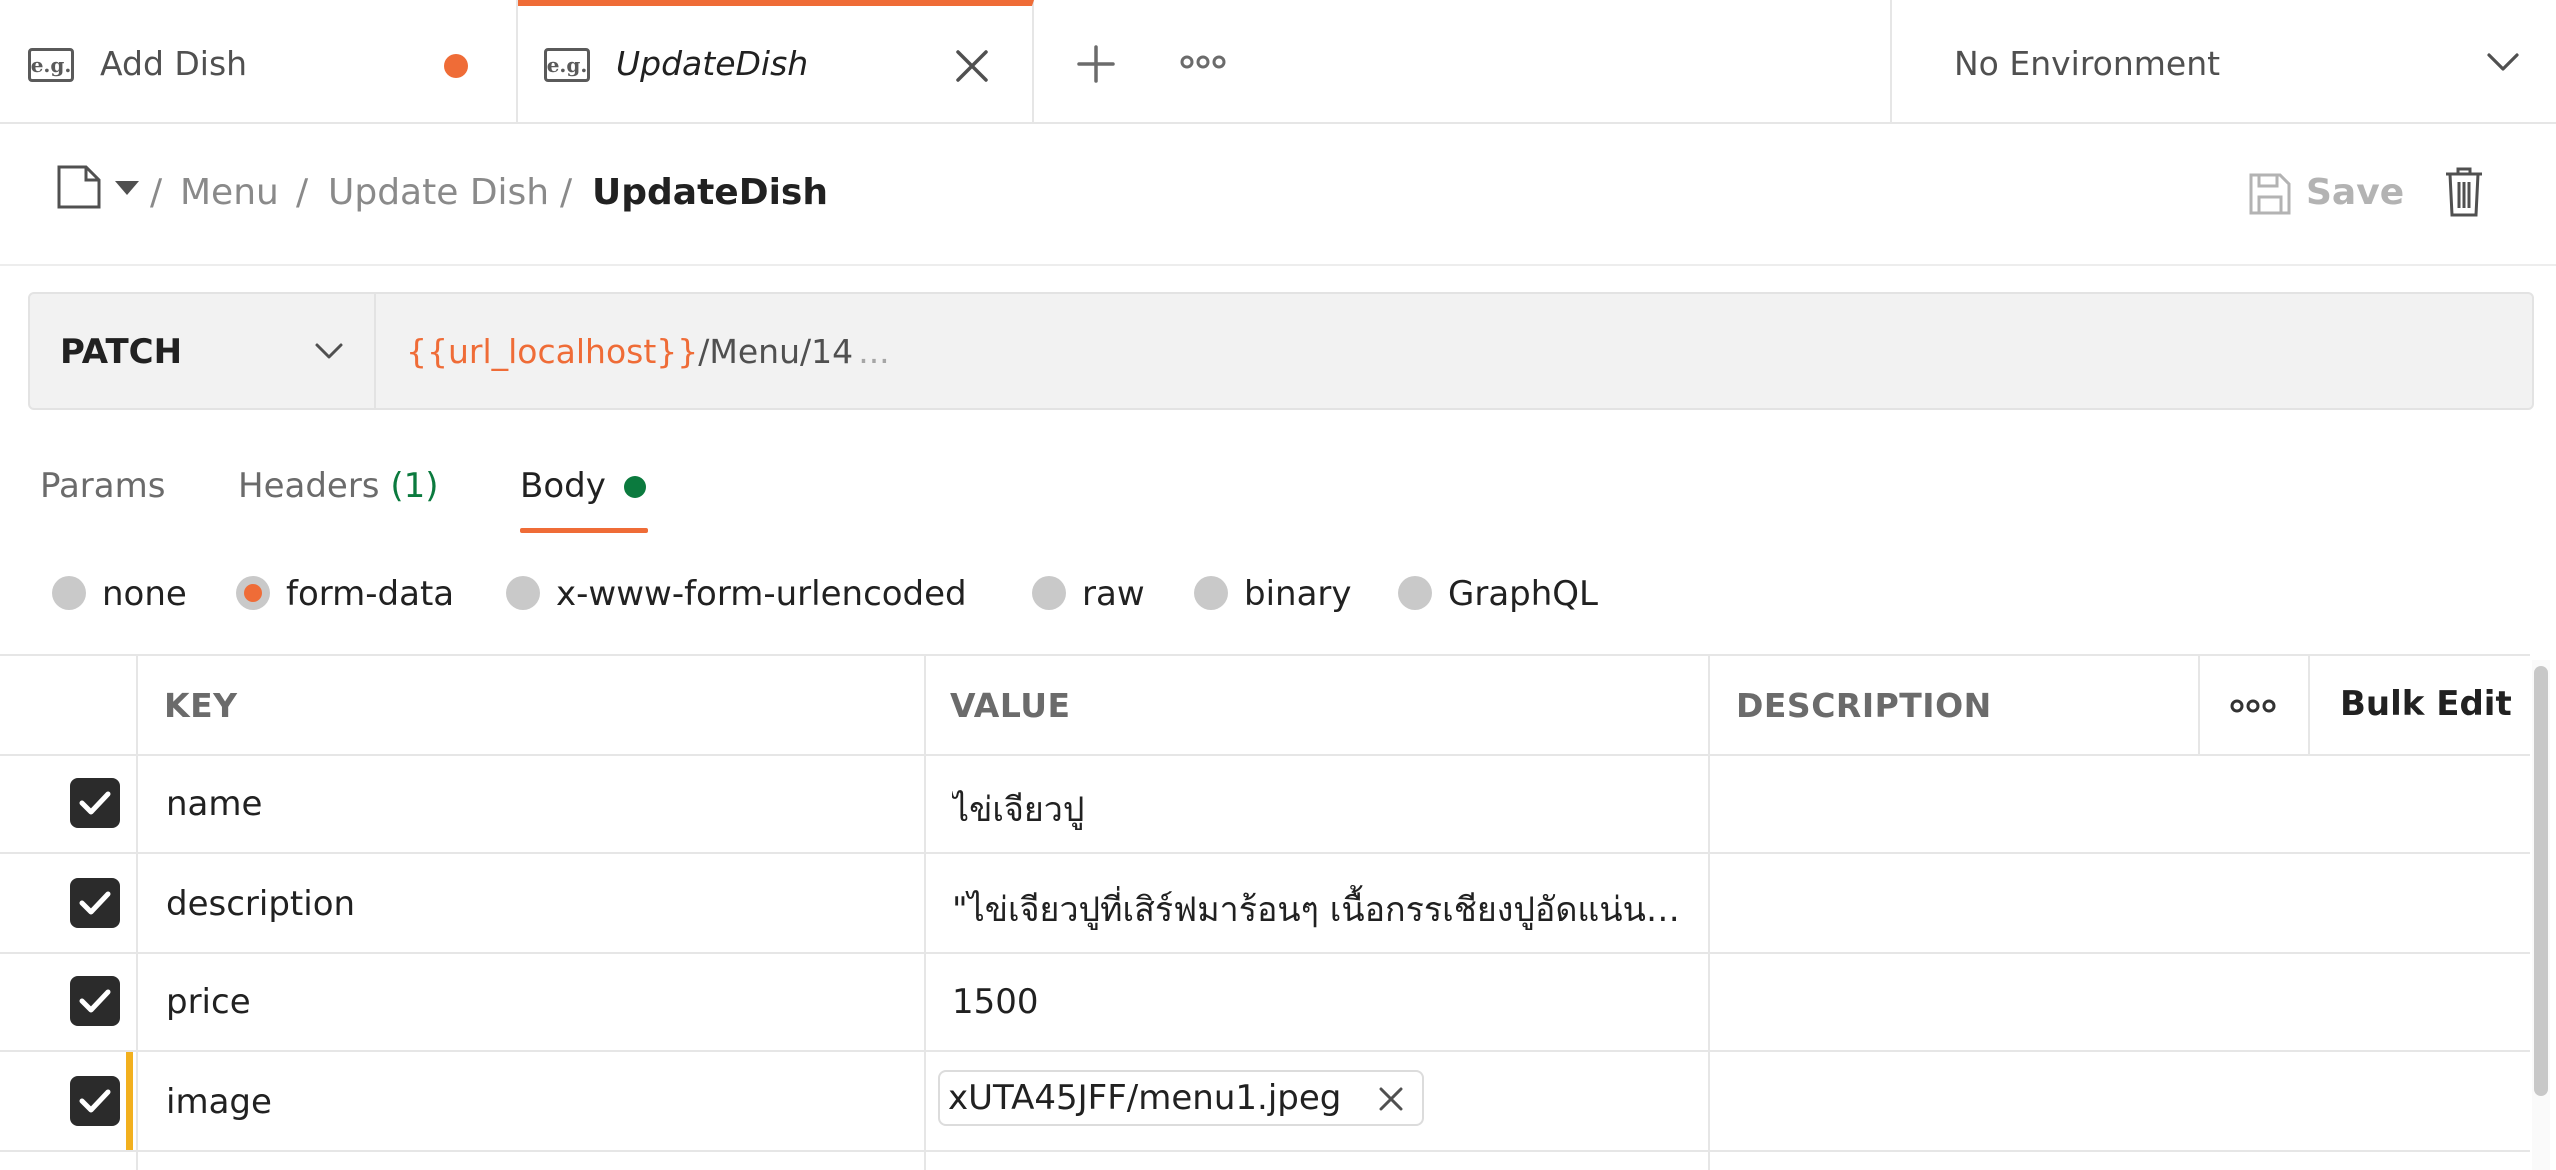 This screenshot has width=2556, height=1170. I want to click on file-name: xUTA45JFF/menu1.jpeg, so click(1145, 1098).